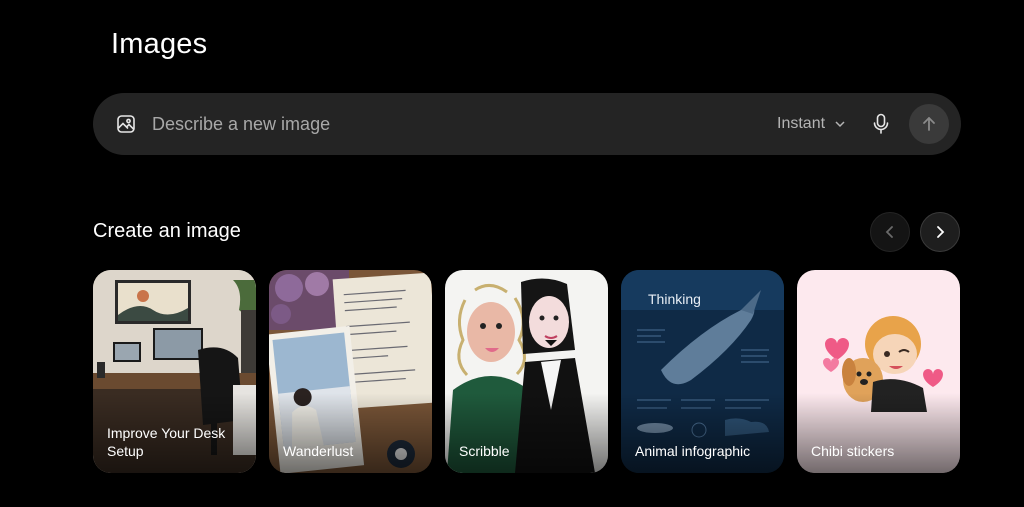 The width and height of the screenshot is (1024, 507). I want to click on carousel-prev-button, so click(890, 232).